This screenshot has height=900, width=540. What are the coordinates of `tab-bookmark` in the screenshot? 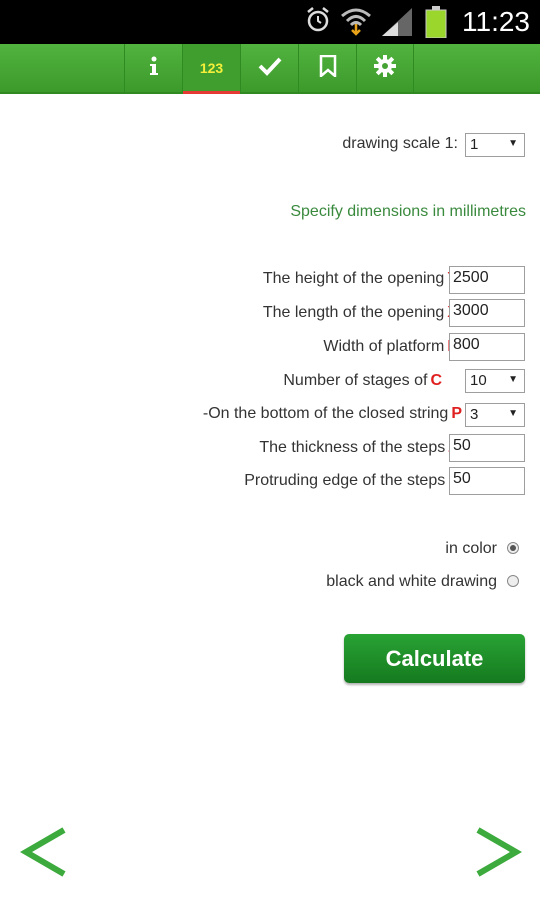 It's located at (327, 68).